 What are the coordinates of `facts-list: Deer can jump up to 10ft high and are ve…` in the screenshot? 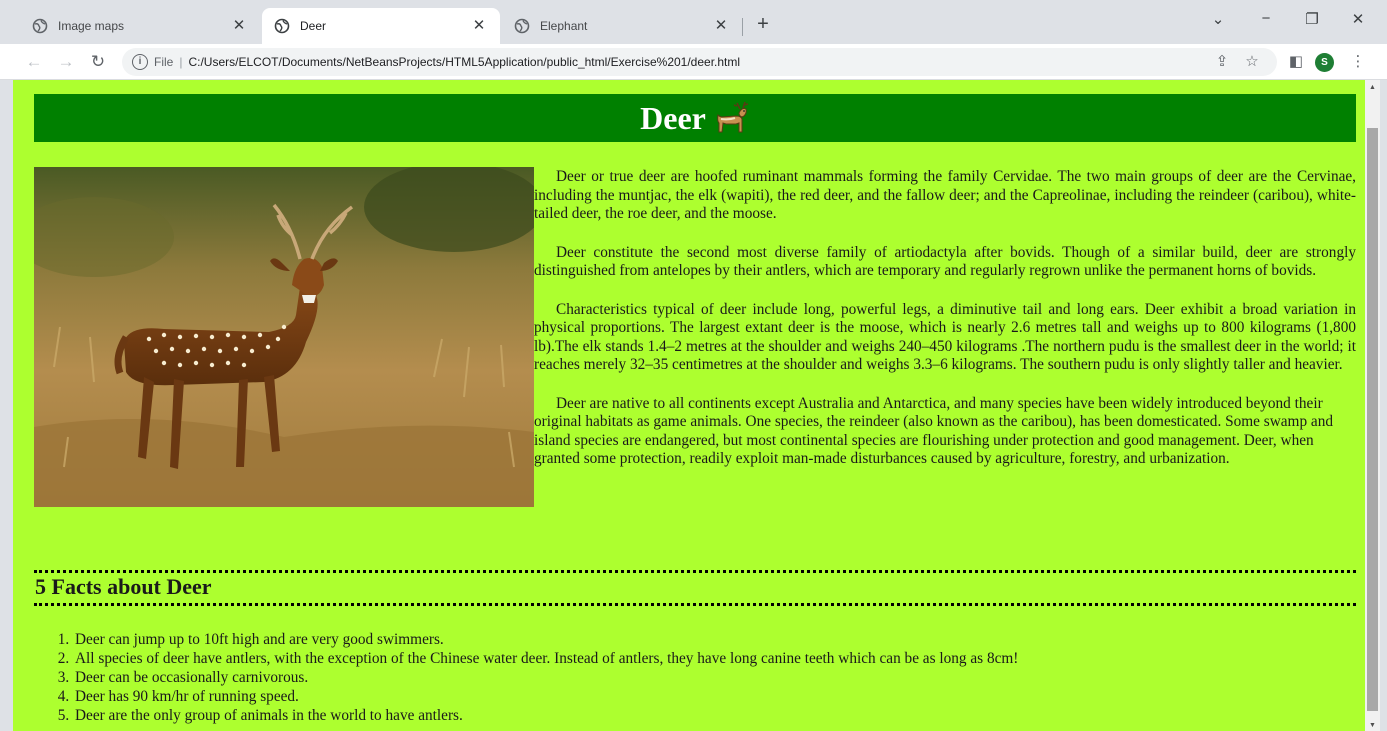 It's located at (713, 677).